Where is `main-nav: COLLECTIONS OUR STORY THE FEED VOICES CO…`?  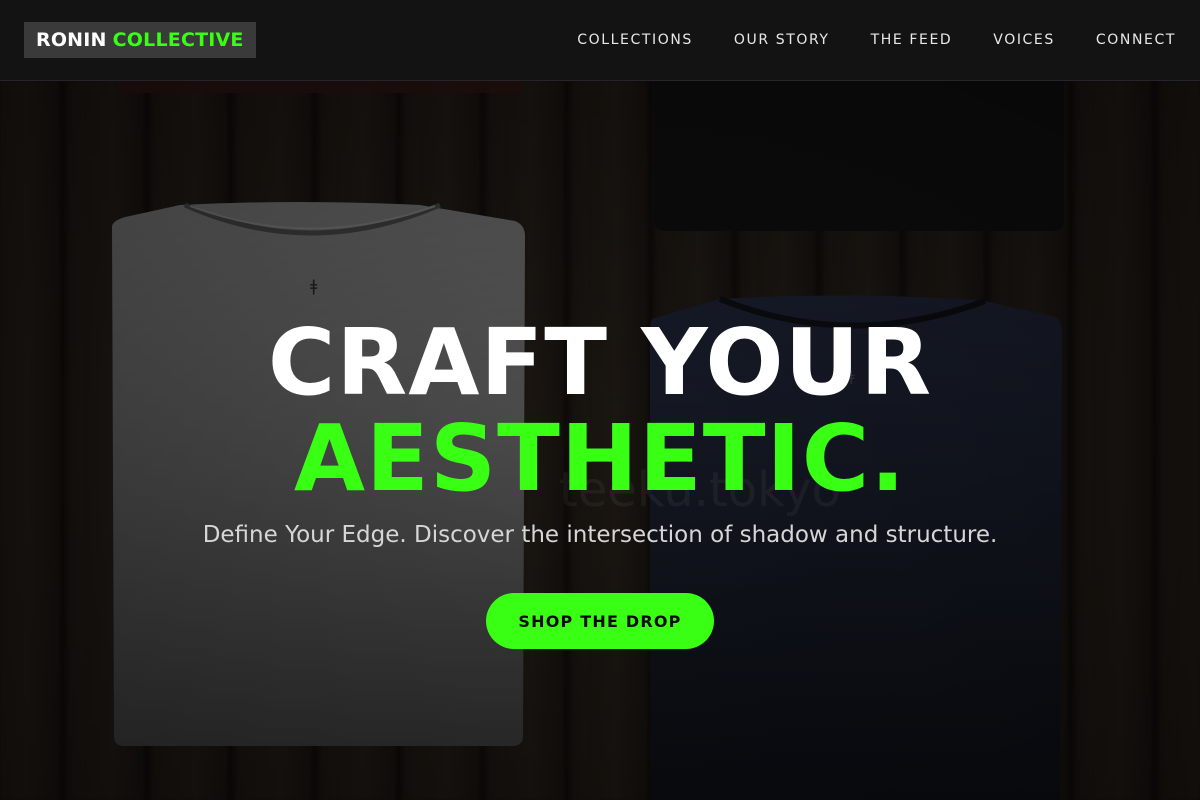
main-nav: COLLECTIONS OUR STORY THE FEED VOICES CO… is located at coordinates (876, 40).